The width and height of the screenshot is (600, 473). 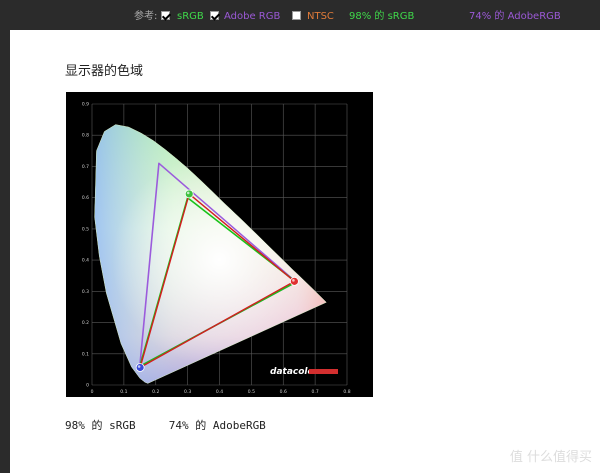 What do you see at coordinates (214, 15) in the screenshot?
I see `adobe-rgb-checkbox` at bounding box center [214, 15].